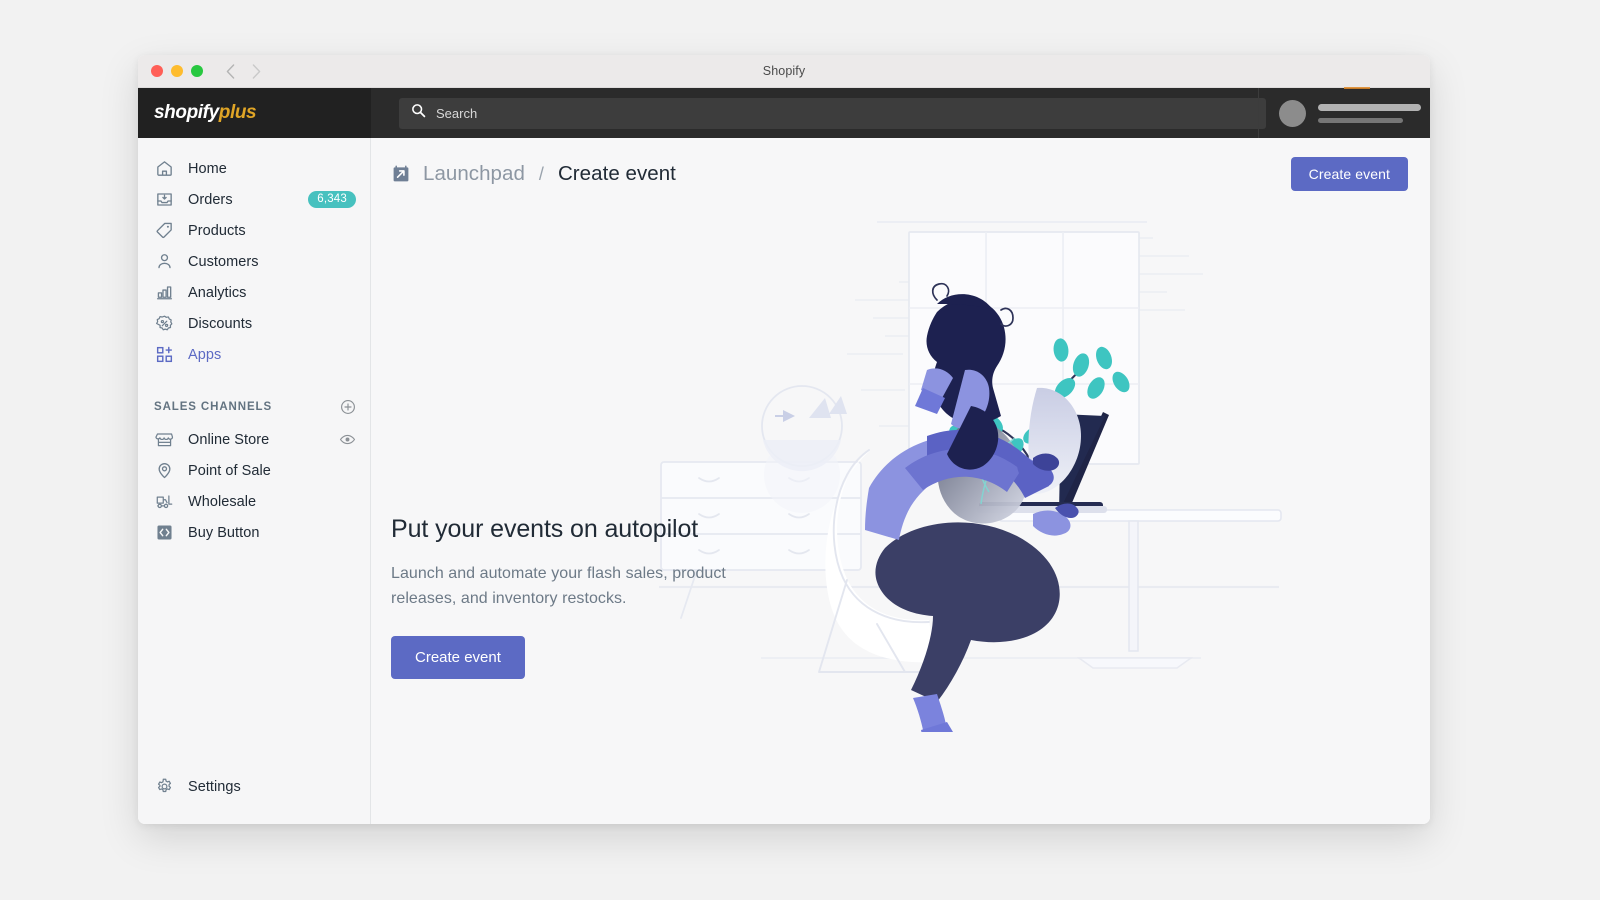  Describe the element at coordinates (217, 292) in the screenshot. I see `sidebar-item-label: Analytics` at that location.